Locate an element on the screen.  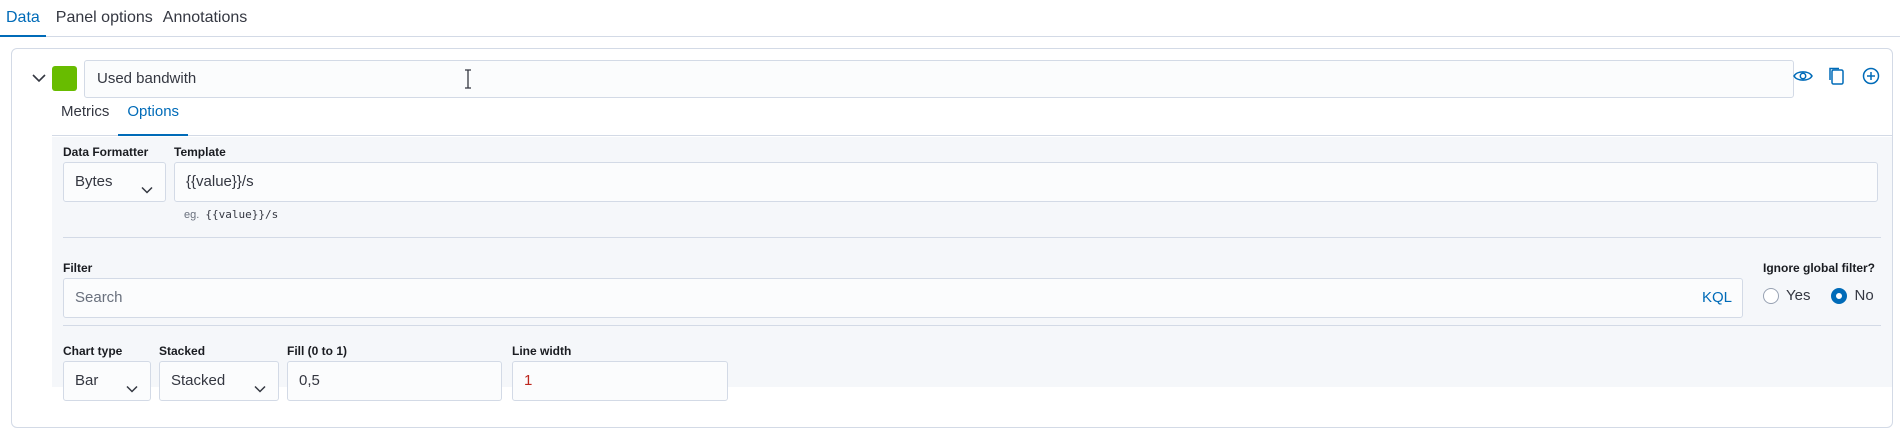
plus-circle-icon is located at coordinates (1871, 76).